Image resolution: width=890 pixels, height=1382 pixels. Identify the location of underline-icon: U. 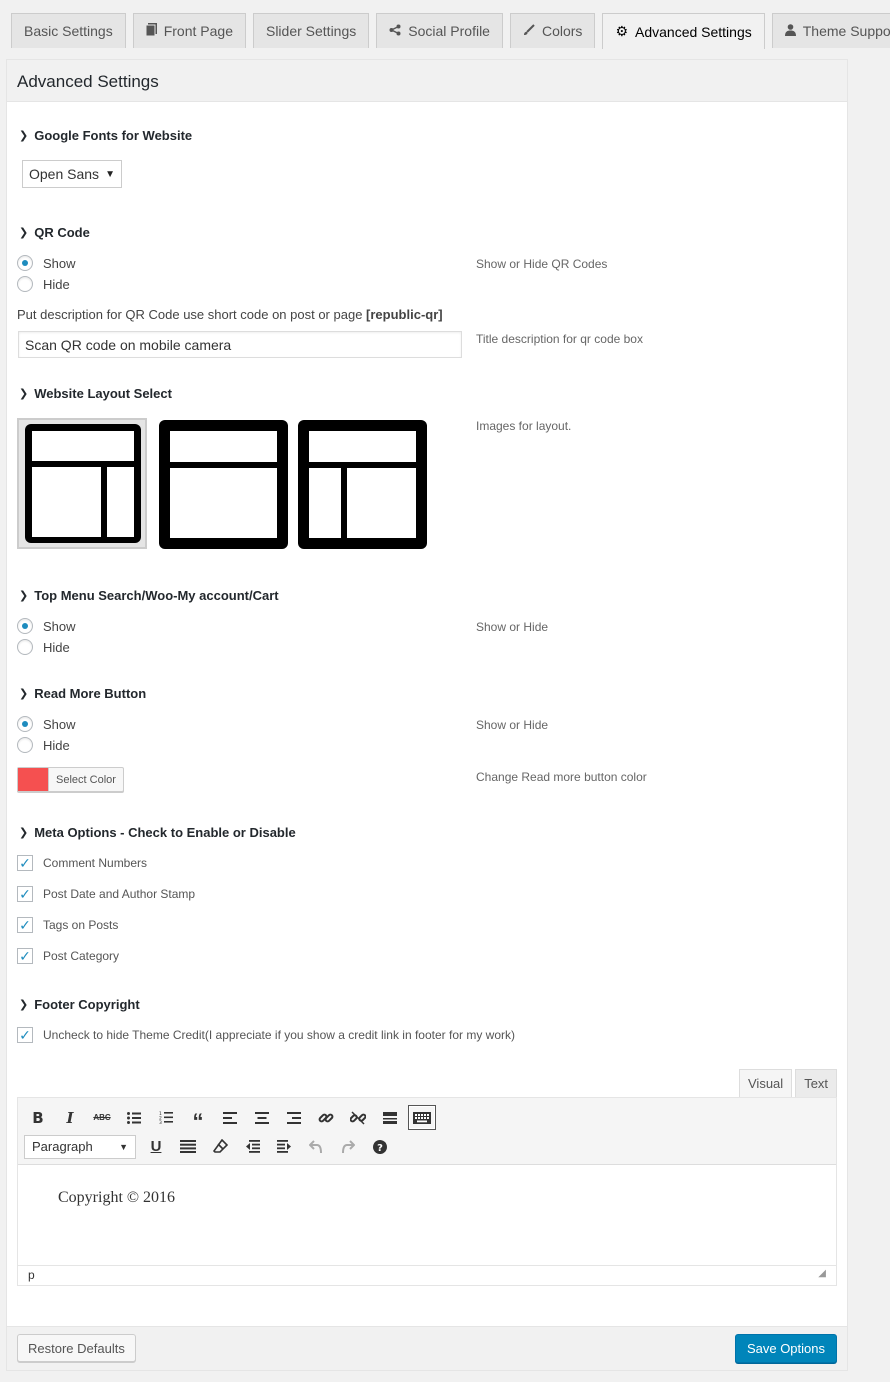
(156, 1147).